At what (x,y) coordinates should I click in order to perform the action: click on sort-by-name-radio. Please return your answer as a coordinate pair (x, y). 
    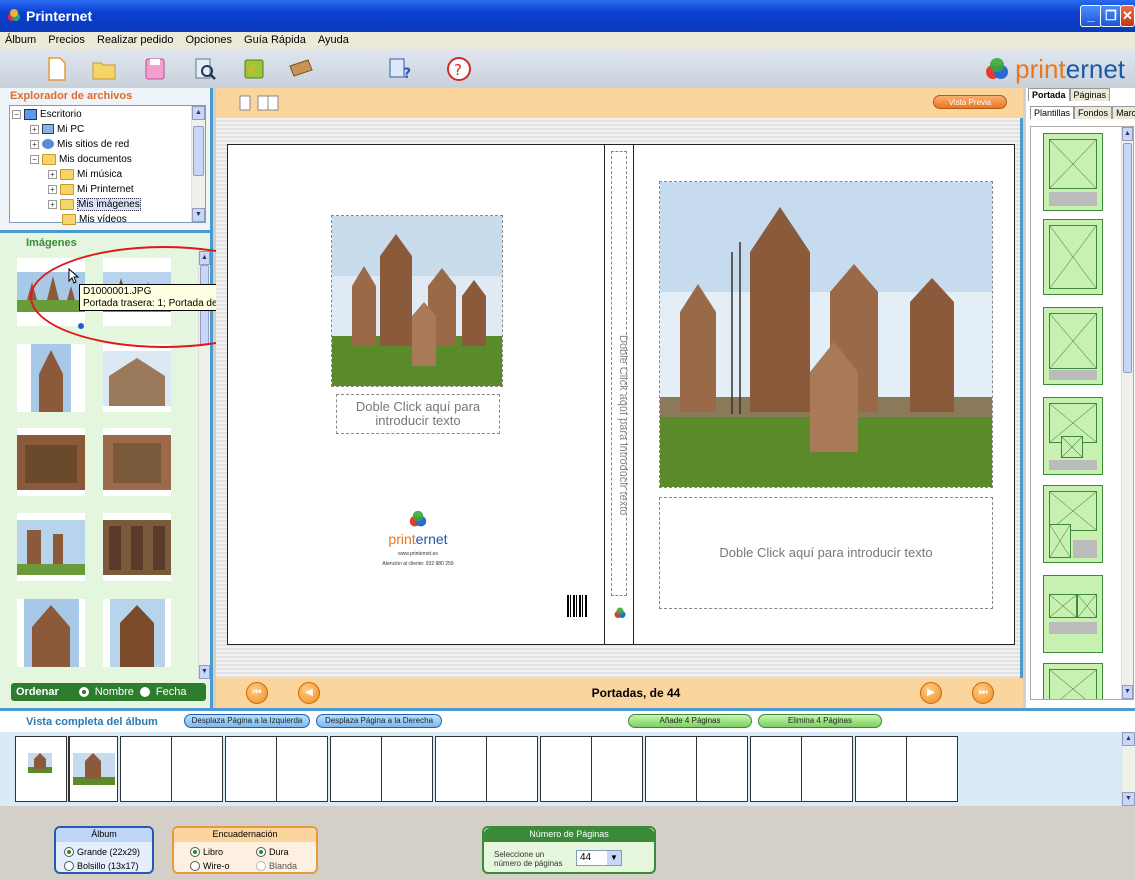
    Looking at the image, I should click on (83, 692).